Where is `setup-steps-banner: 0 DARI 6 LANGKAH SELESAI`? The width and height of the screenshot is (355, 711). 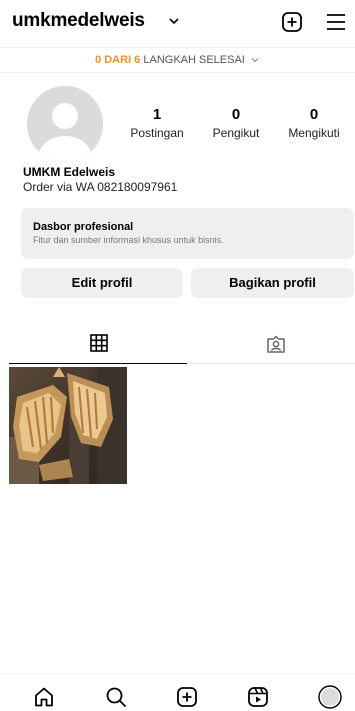
setup-steps-banner: 0 DARI 6 LANGKAH SELESAI is located at coordinates (177, 60).